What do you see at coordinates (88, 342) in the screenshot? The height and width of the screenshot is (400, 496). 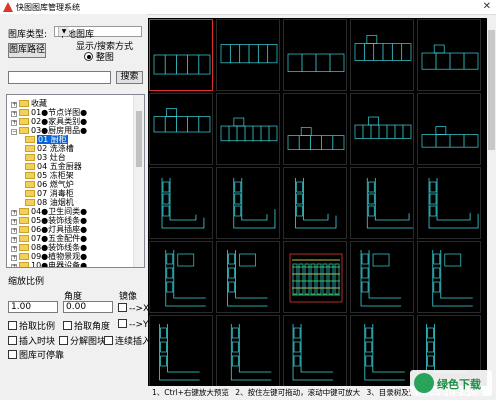 I see `explode-block-label: 分解图块` at bounding box center [88, 342].